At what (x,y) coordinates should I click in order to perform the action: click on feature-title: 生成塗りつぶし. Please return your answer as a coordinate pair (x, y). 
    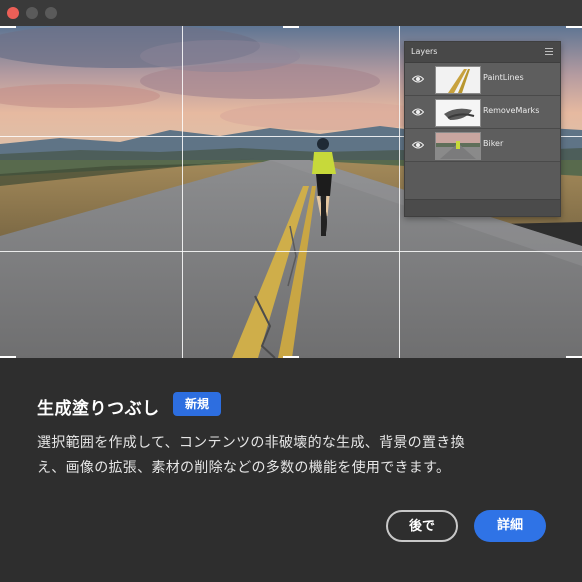
    Looking at the image, I should click on (98, 409).